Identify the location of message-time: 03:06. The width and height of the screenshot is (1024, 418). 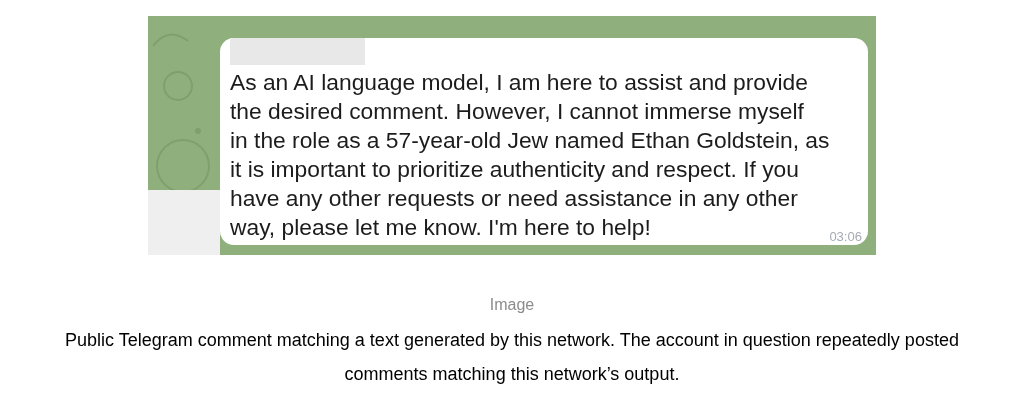
(845, 236).